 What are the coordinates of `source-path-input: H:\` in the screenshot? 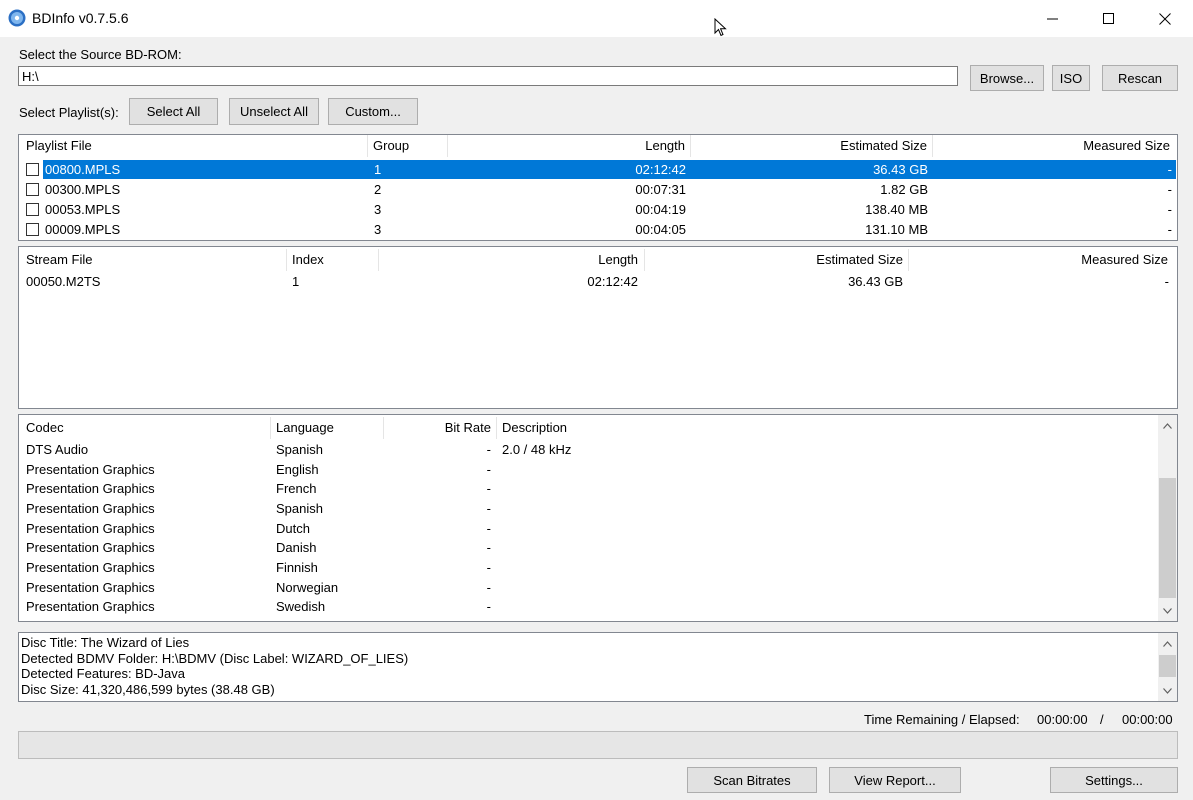 It's located at (488, 76).